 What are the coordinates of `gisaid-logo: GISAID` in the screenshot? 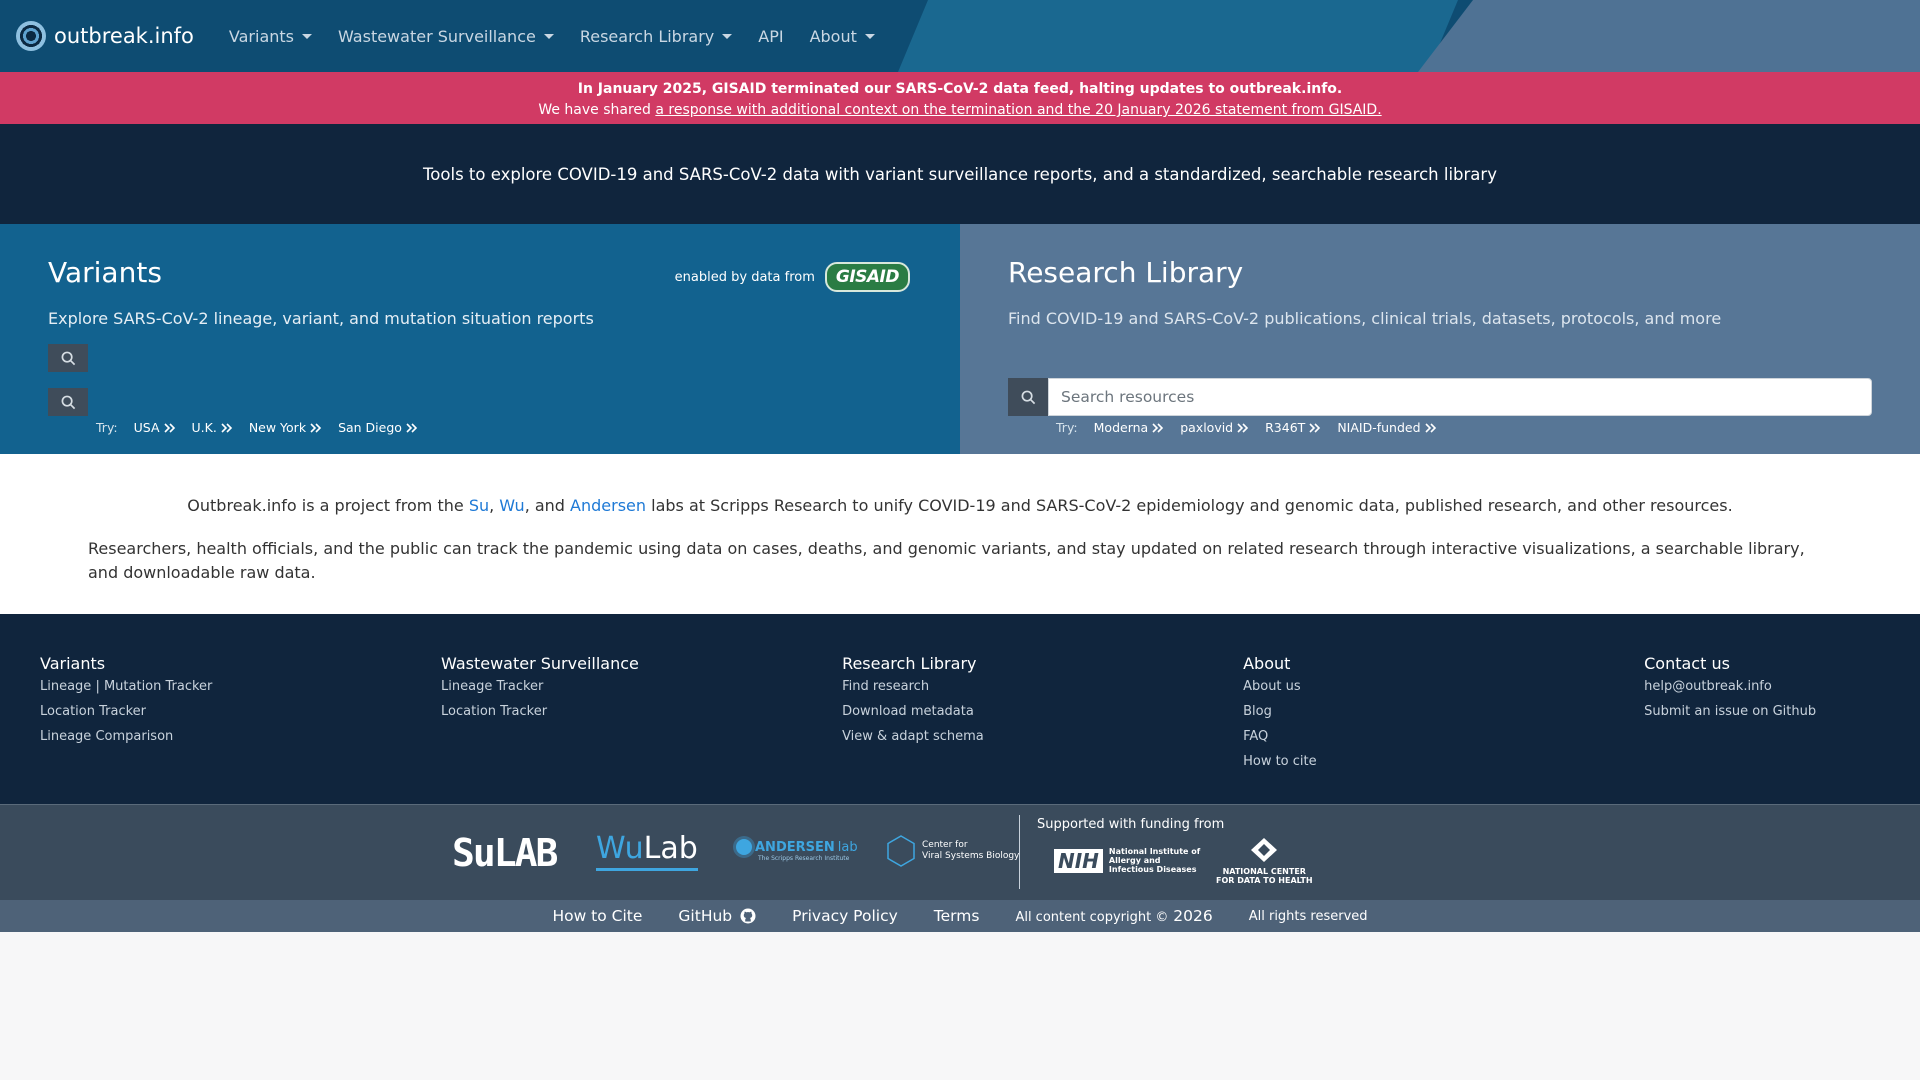 It's located at (867, 277).